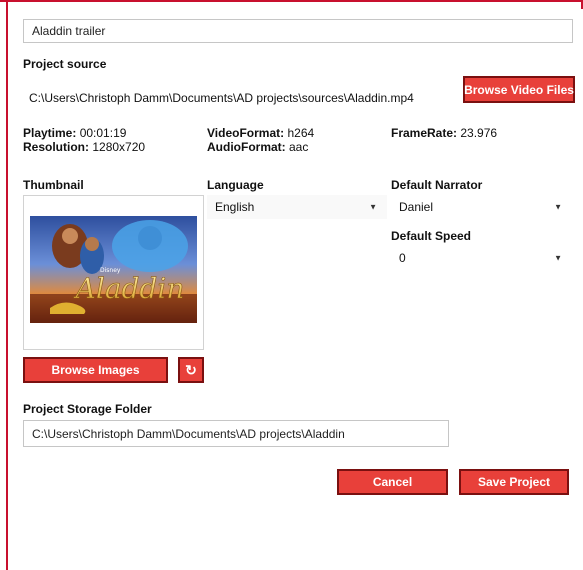 The width and height of the screenshot is (583, 570). I want to click on save-project-button: Save Project, so click(514, 482).